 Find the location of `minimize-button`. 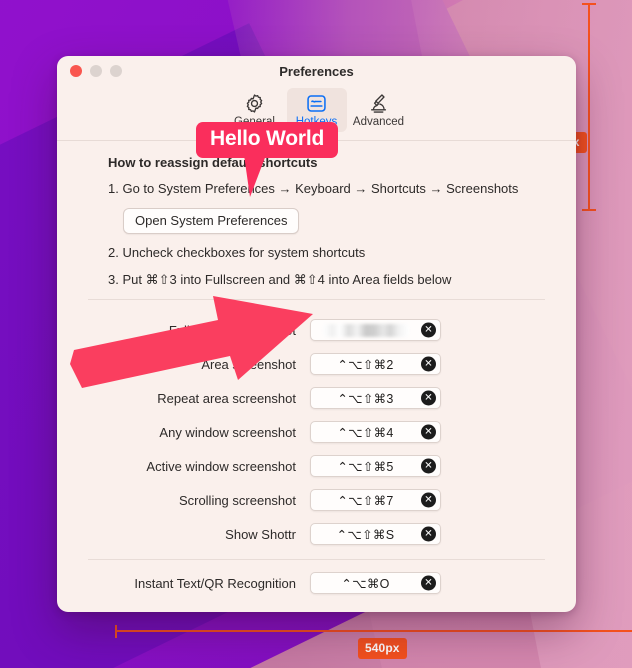

minimize-button is located at coordinates (96, 71).